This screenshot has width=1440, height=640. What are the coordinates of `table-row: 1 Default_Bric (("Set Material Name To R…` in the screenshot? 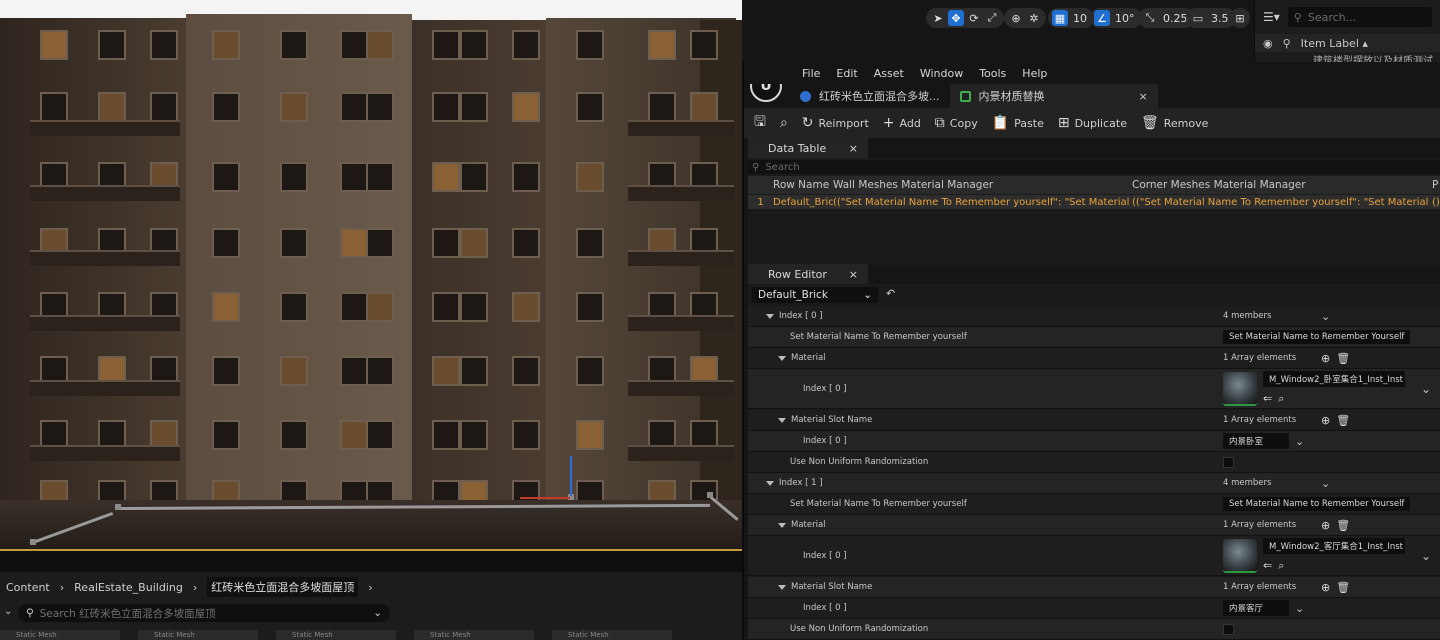 It's located at (1094, 202).